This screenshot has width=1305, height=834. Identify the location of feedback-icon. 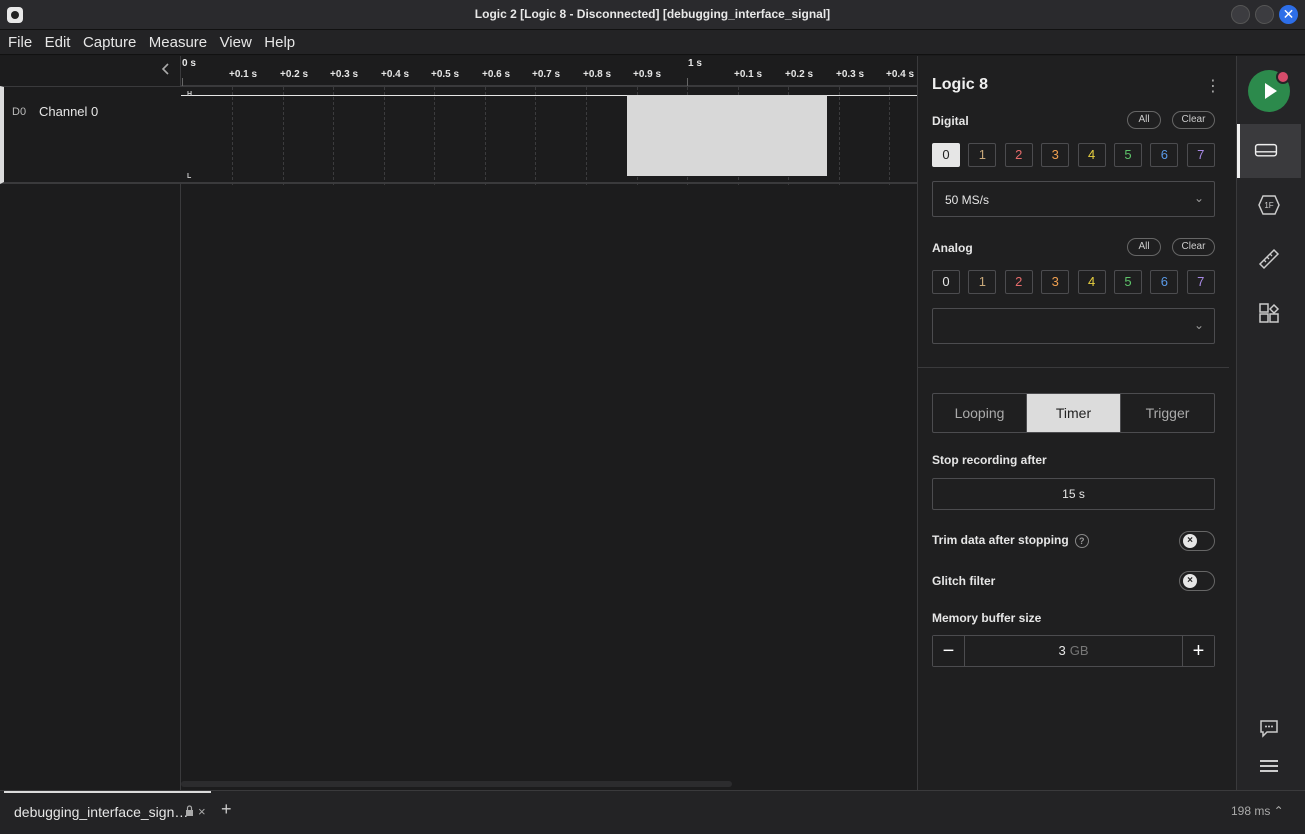
(1269, 728).